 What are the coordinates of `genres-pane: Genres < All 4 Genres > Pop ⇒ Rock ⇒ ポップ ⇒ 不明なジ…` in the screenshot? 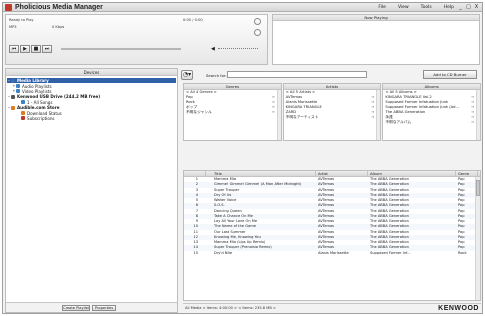 It's located at (232, 112).